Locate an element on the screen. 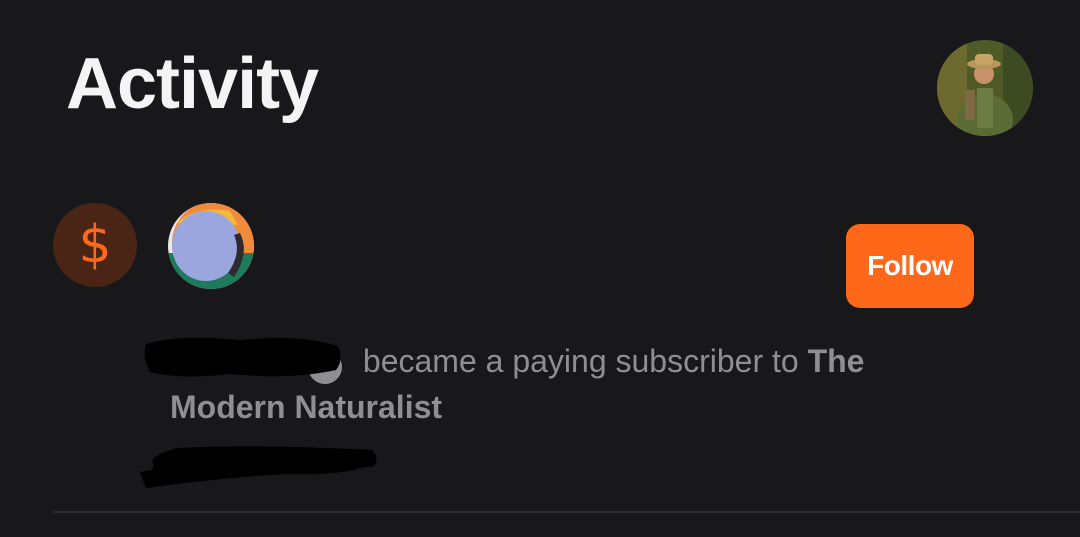 The image size is (1080, 537). divider is located at coordinates (566, 512).